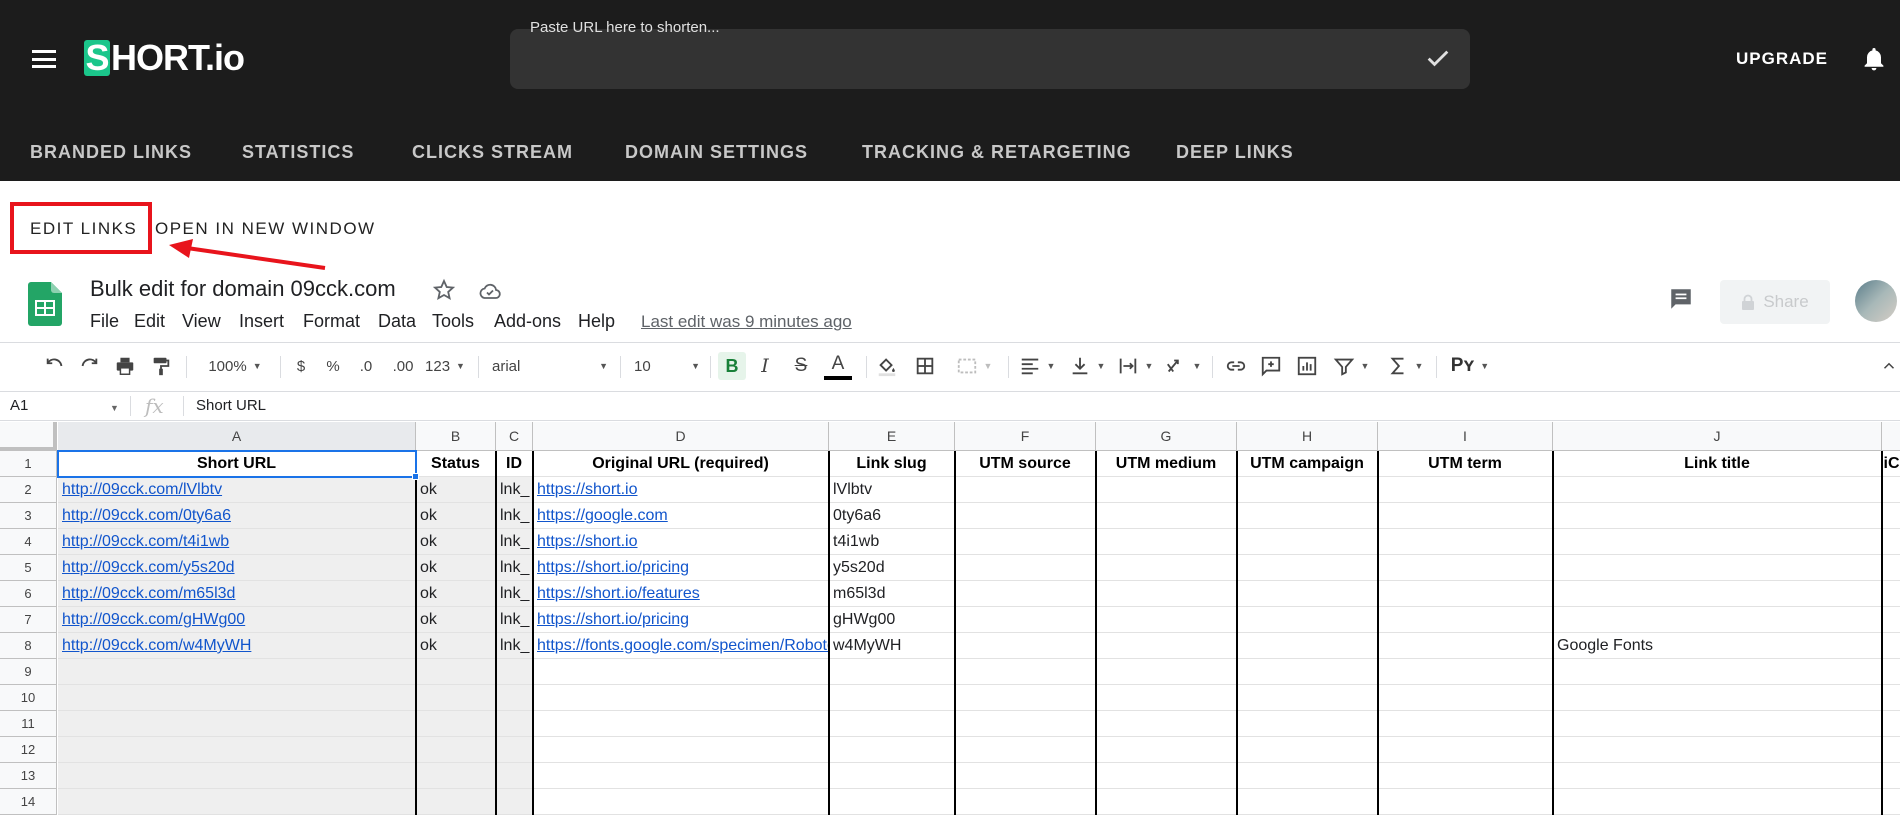 This screenshot has height=819, width=1900. What do you see at coordinates (892, 568) in the screenshot?
I see `table-cell: y5s20d` at bounding box center [892, 568].